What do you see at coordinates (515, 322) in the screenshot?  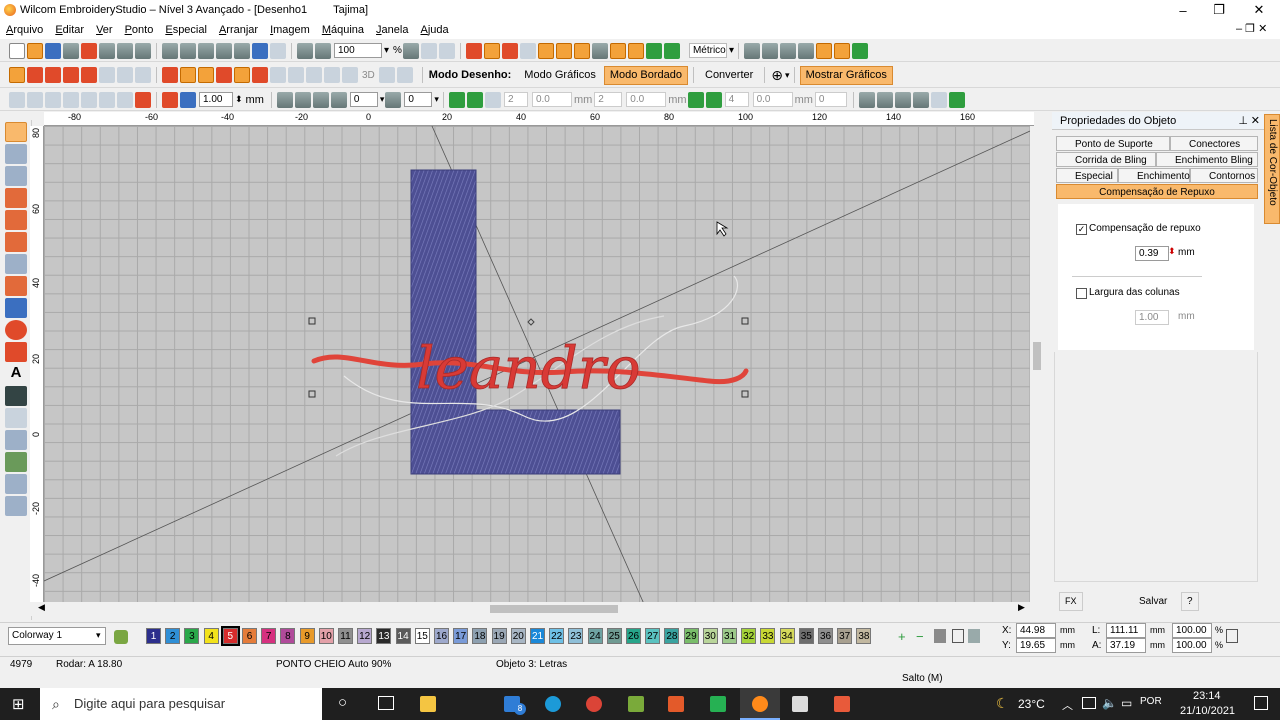 I see `letter-l-embroidery` at bounding box center [515, 322].